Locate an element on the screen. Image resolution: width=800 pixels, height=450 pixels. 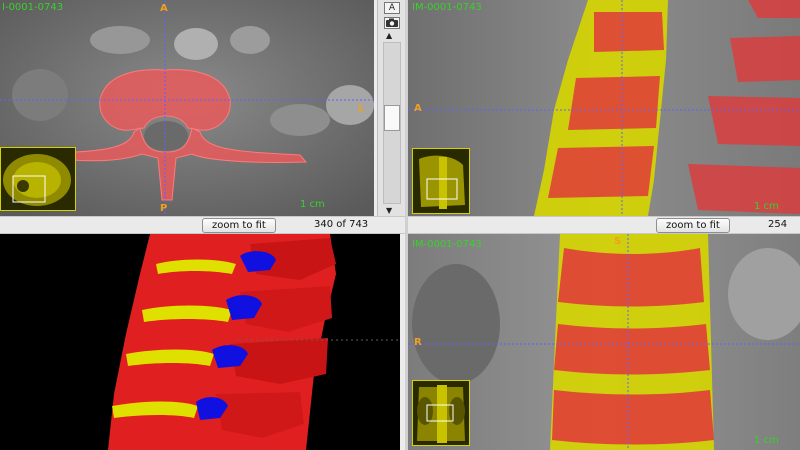
sagittal-scale-label: 1 cm is located at coordinates (766, 206).